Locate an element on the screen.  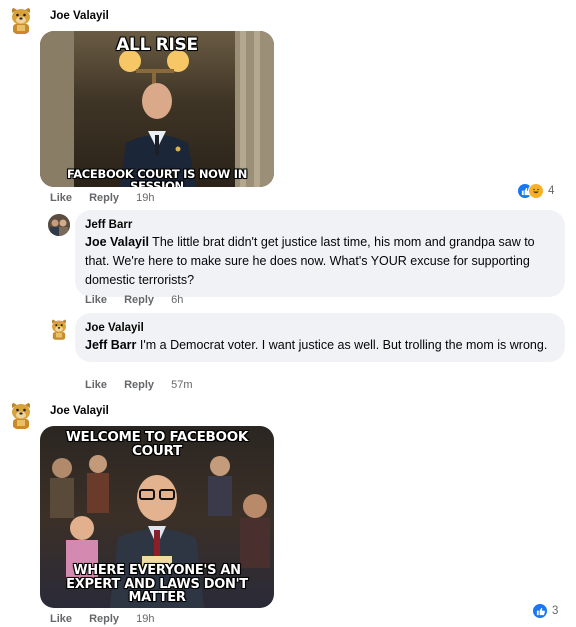
haha-icon is located at coordinates (536, 191).